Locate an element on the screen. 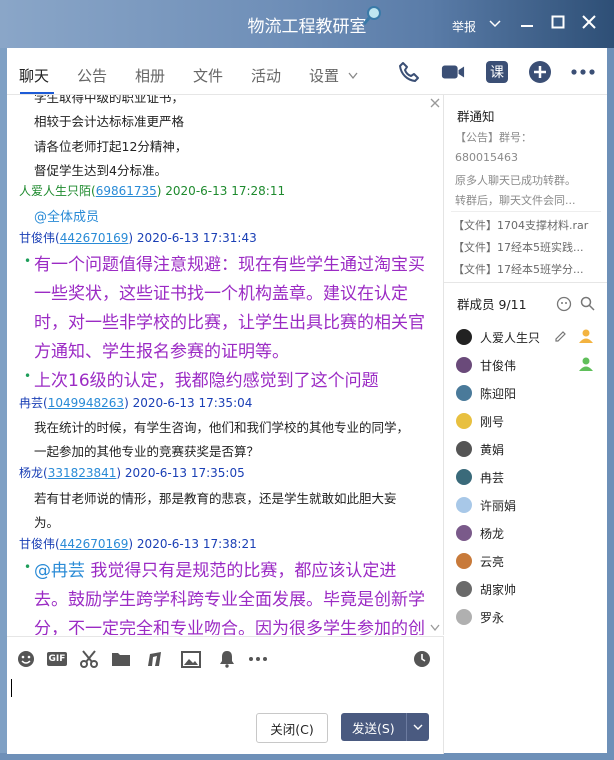 Image resolution: width=614 pixels, height=760 pixels. tab-settings: 设置 is located at coordinates (324, 75).